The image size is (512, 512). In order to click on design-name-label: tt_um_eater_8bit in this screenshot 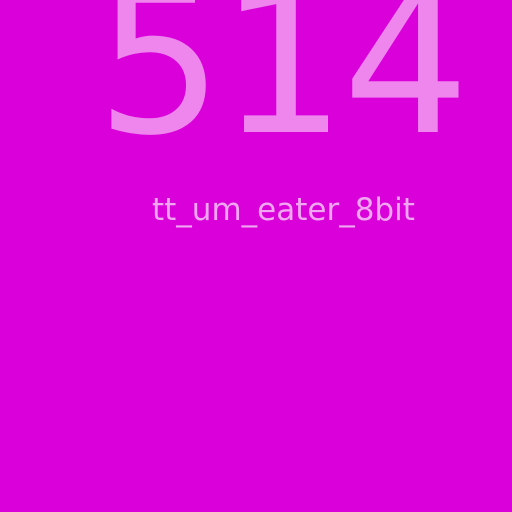, I will do `click(283, 210)`.